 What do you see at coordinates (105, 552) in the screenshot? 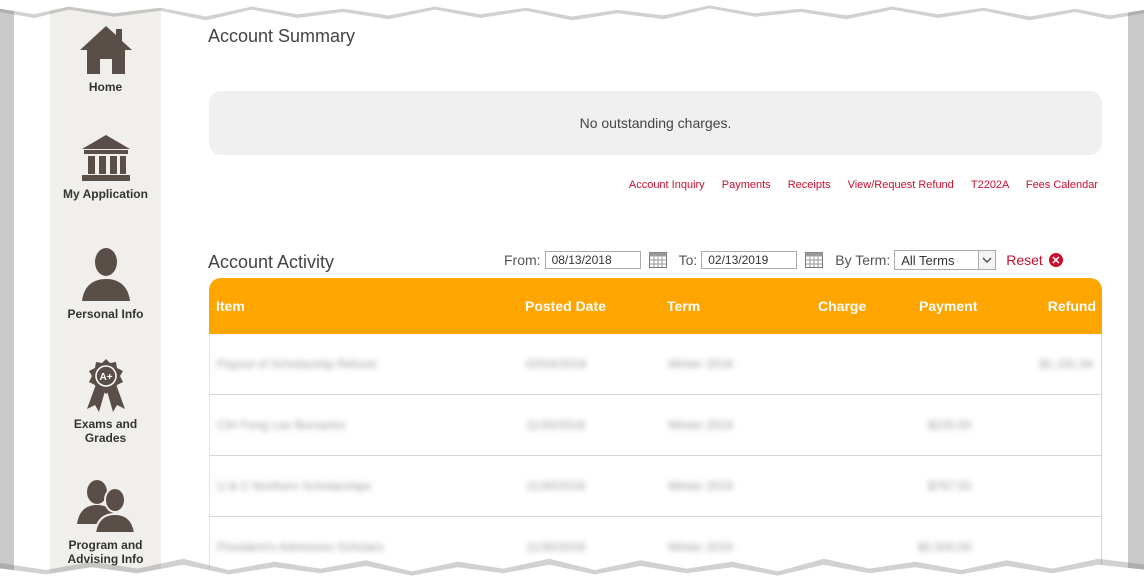
I see `sidebar-item-label: Program and Advising Info` at bounding box center [105, 552].